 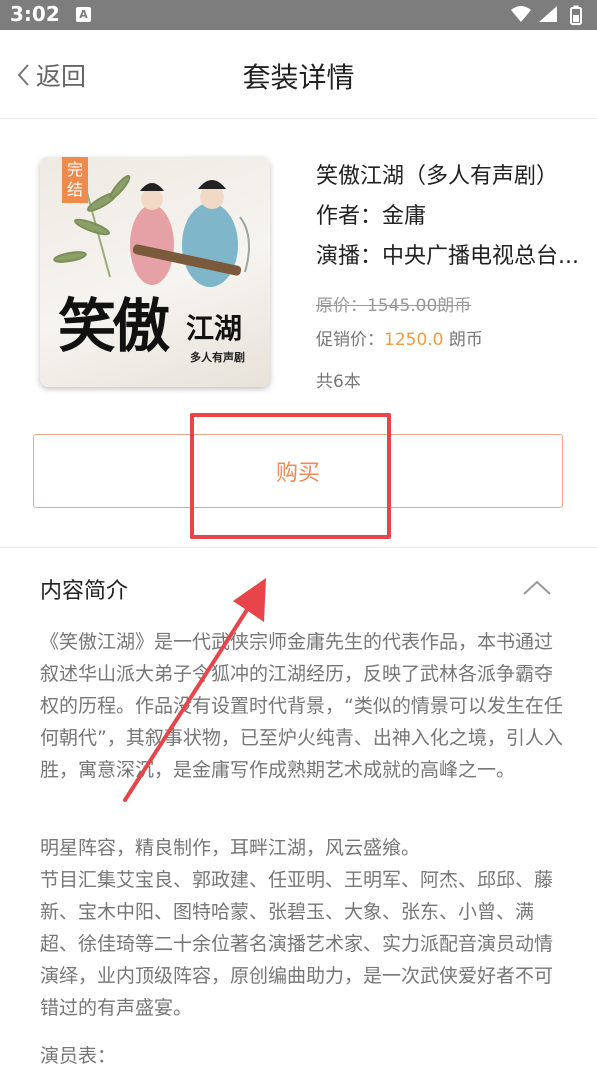 I want to click on nav-bar: 返回 套装详情, so click(x=298, y=74).